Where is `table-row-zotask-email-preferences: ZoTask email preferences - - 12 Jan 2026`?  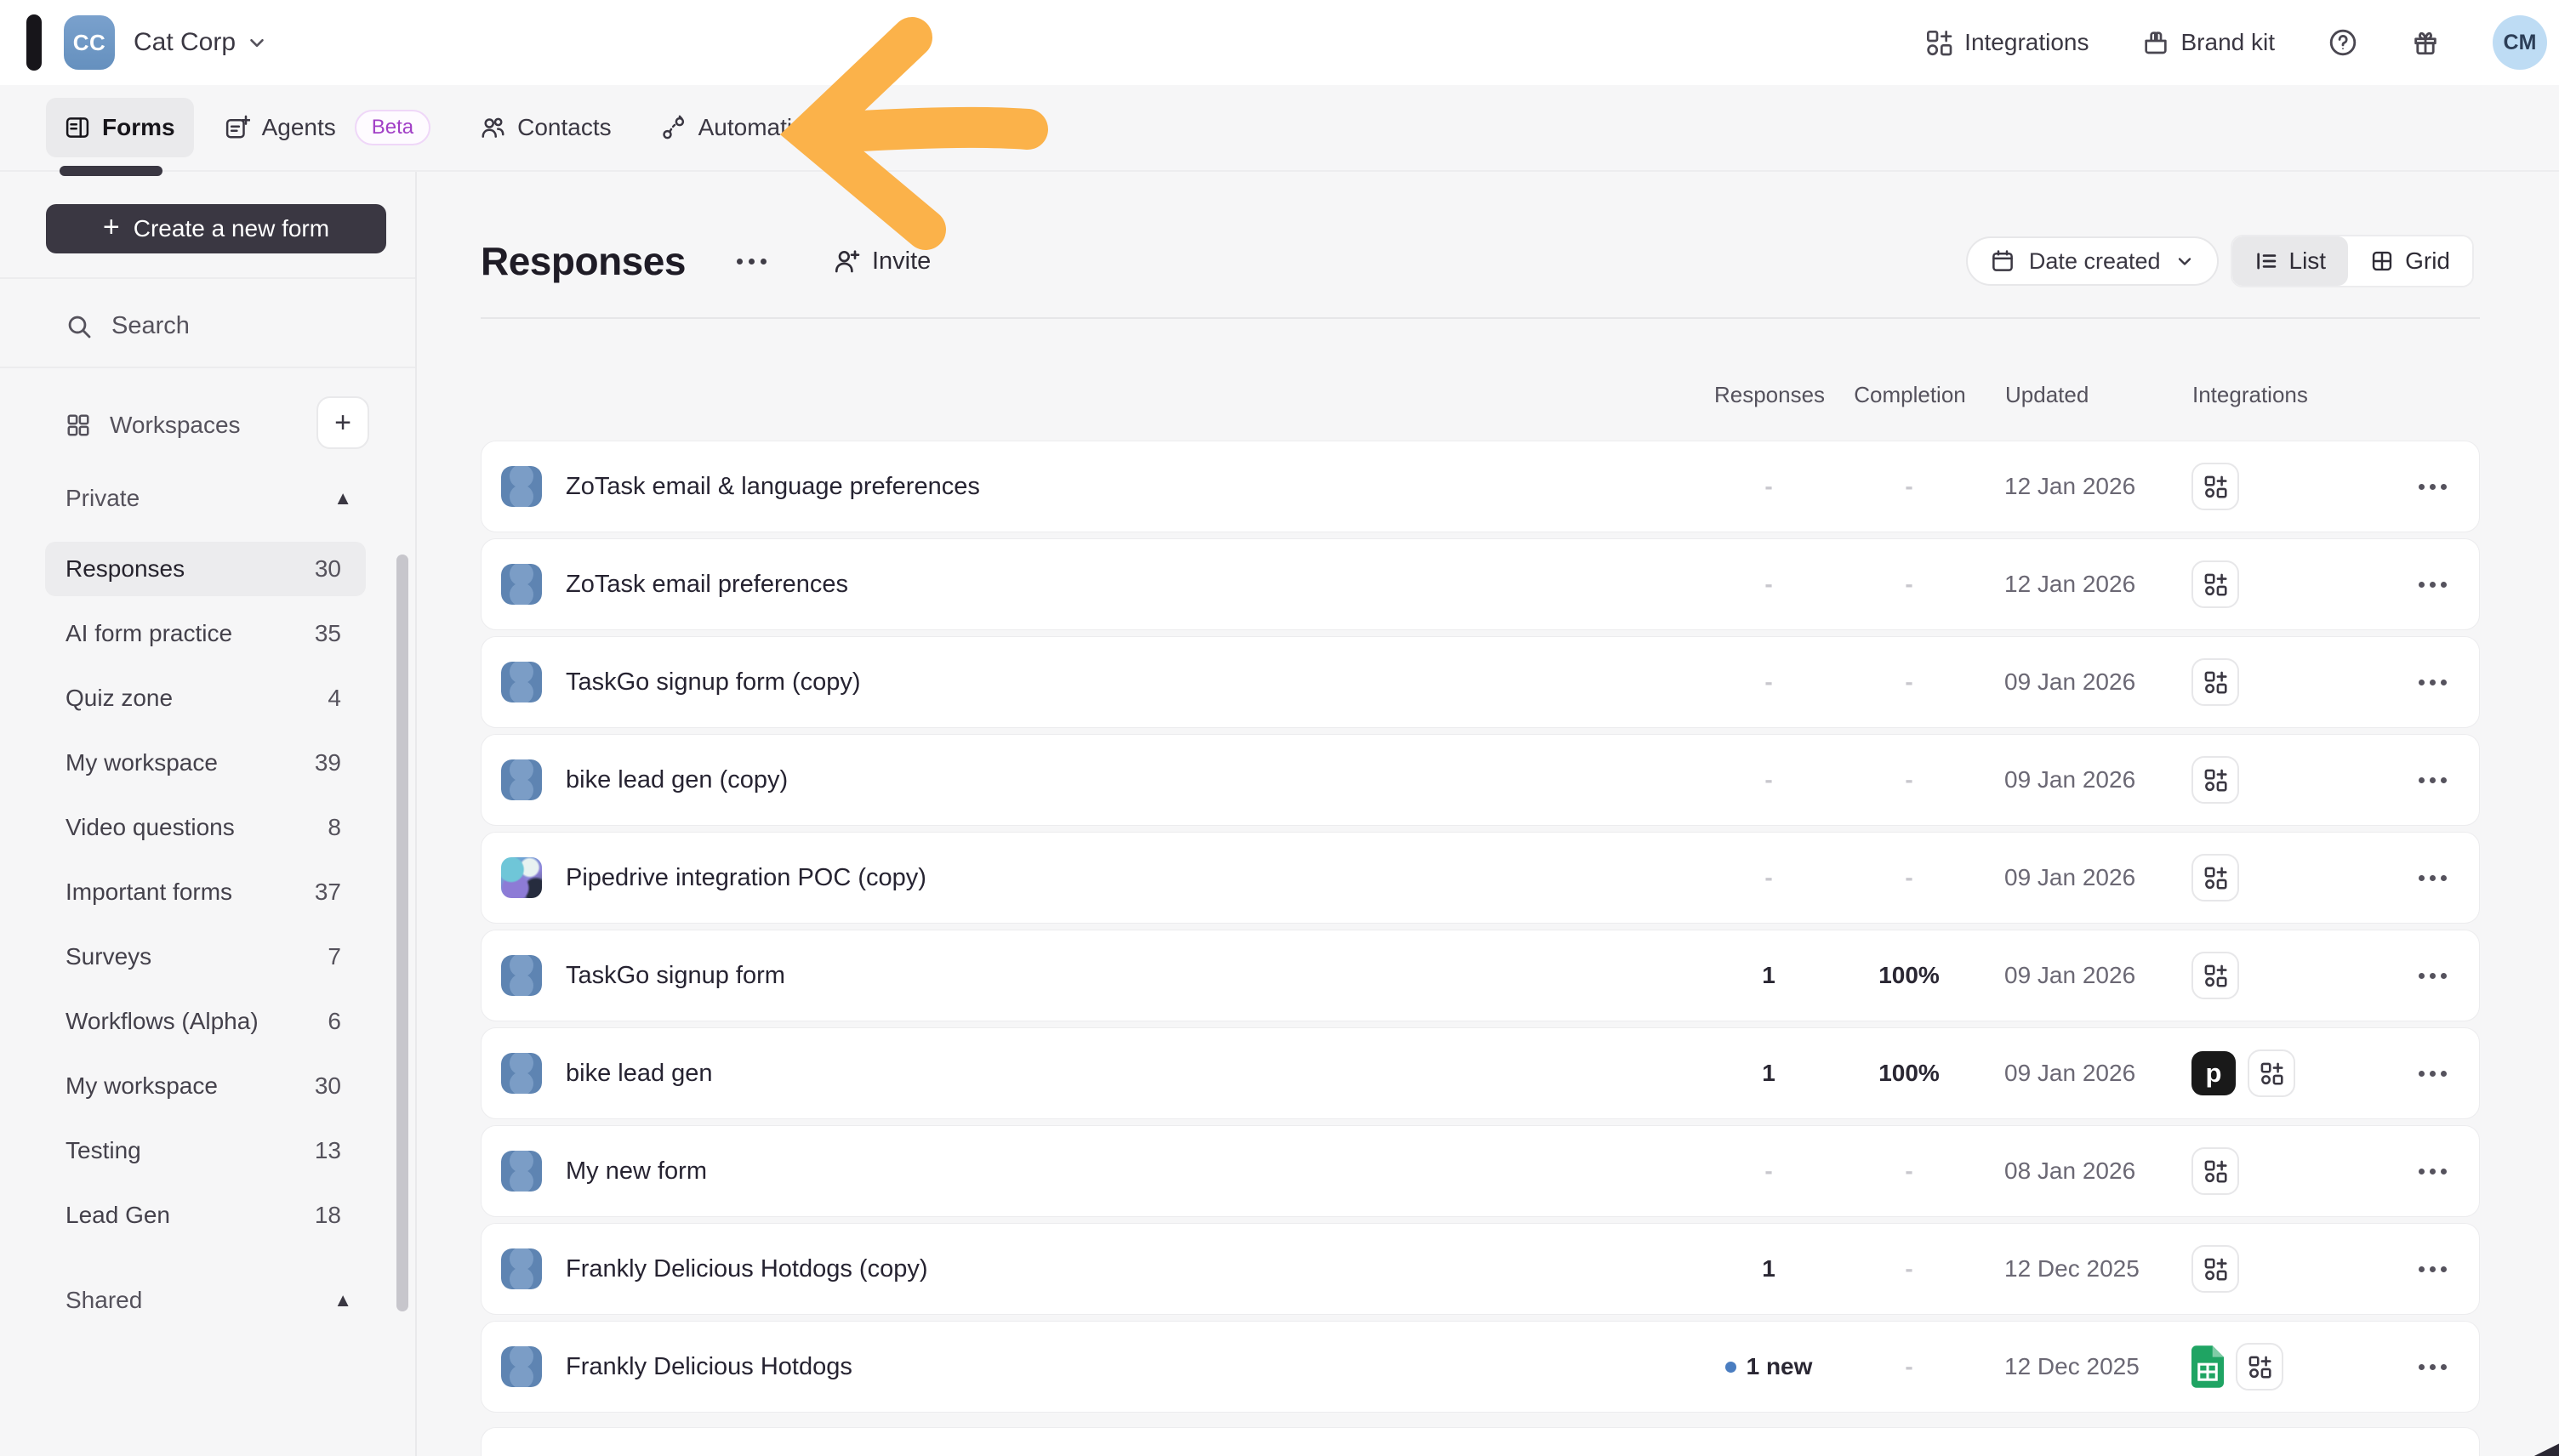
table-row-zotask-email-preferences: ZoTask email preferences - - 12 Jan 2026 is located at coordinates (1480, 584).